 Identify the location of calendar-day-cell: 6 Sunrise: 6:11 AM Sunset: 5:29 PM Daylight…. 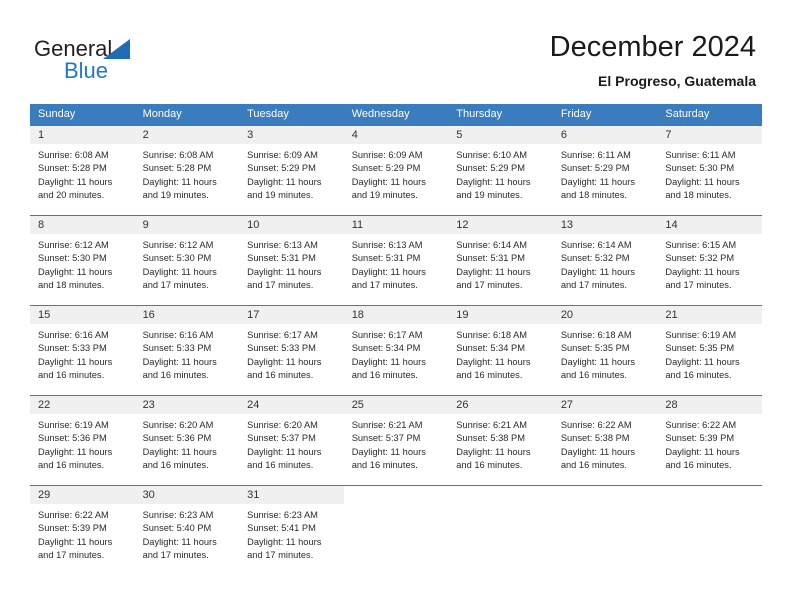
(605, 169).